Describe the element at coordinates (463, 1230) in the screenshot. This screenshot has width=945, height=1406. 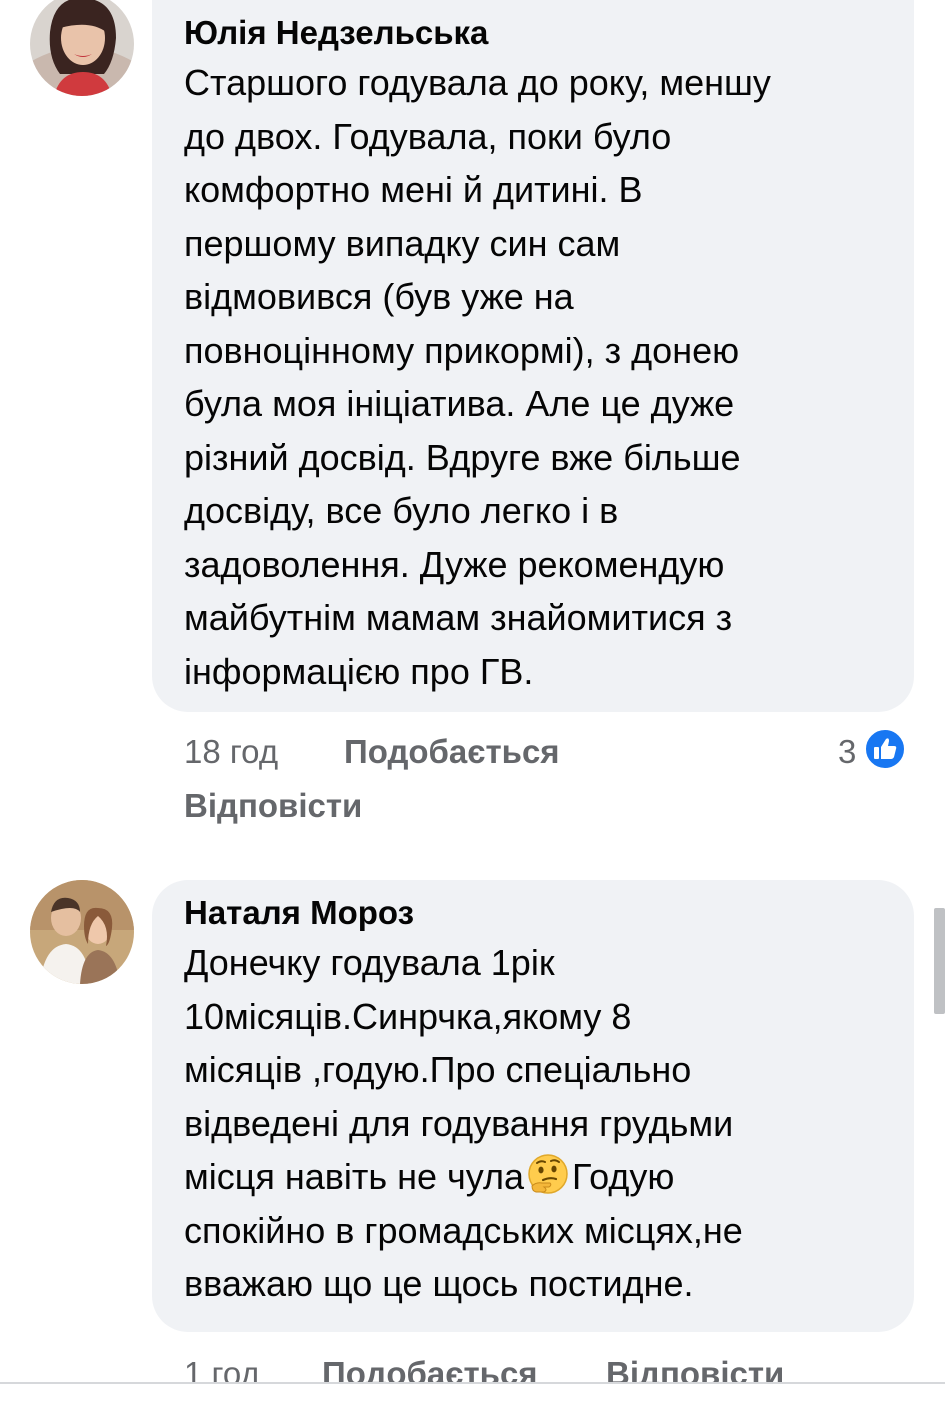
I see `comment-line: спокійно в громадських місцях,не` at that location.